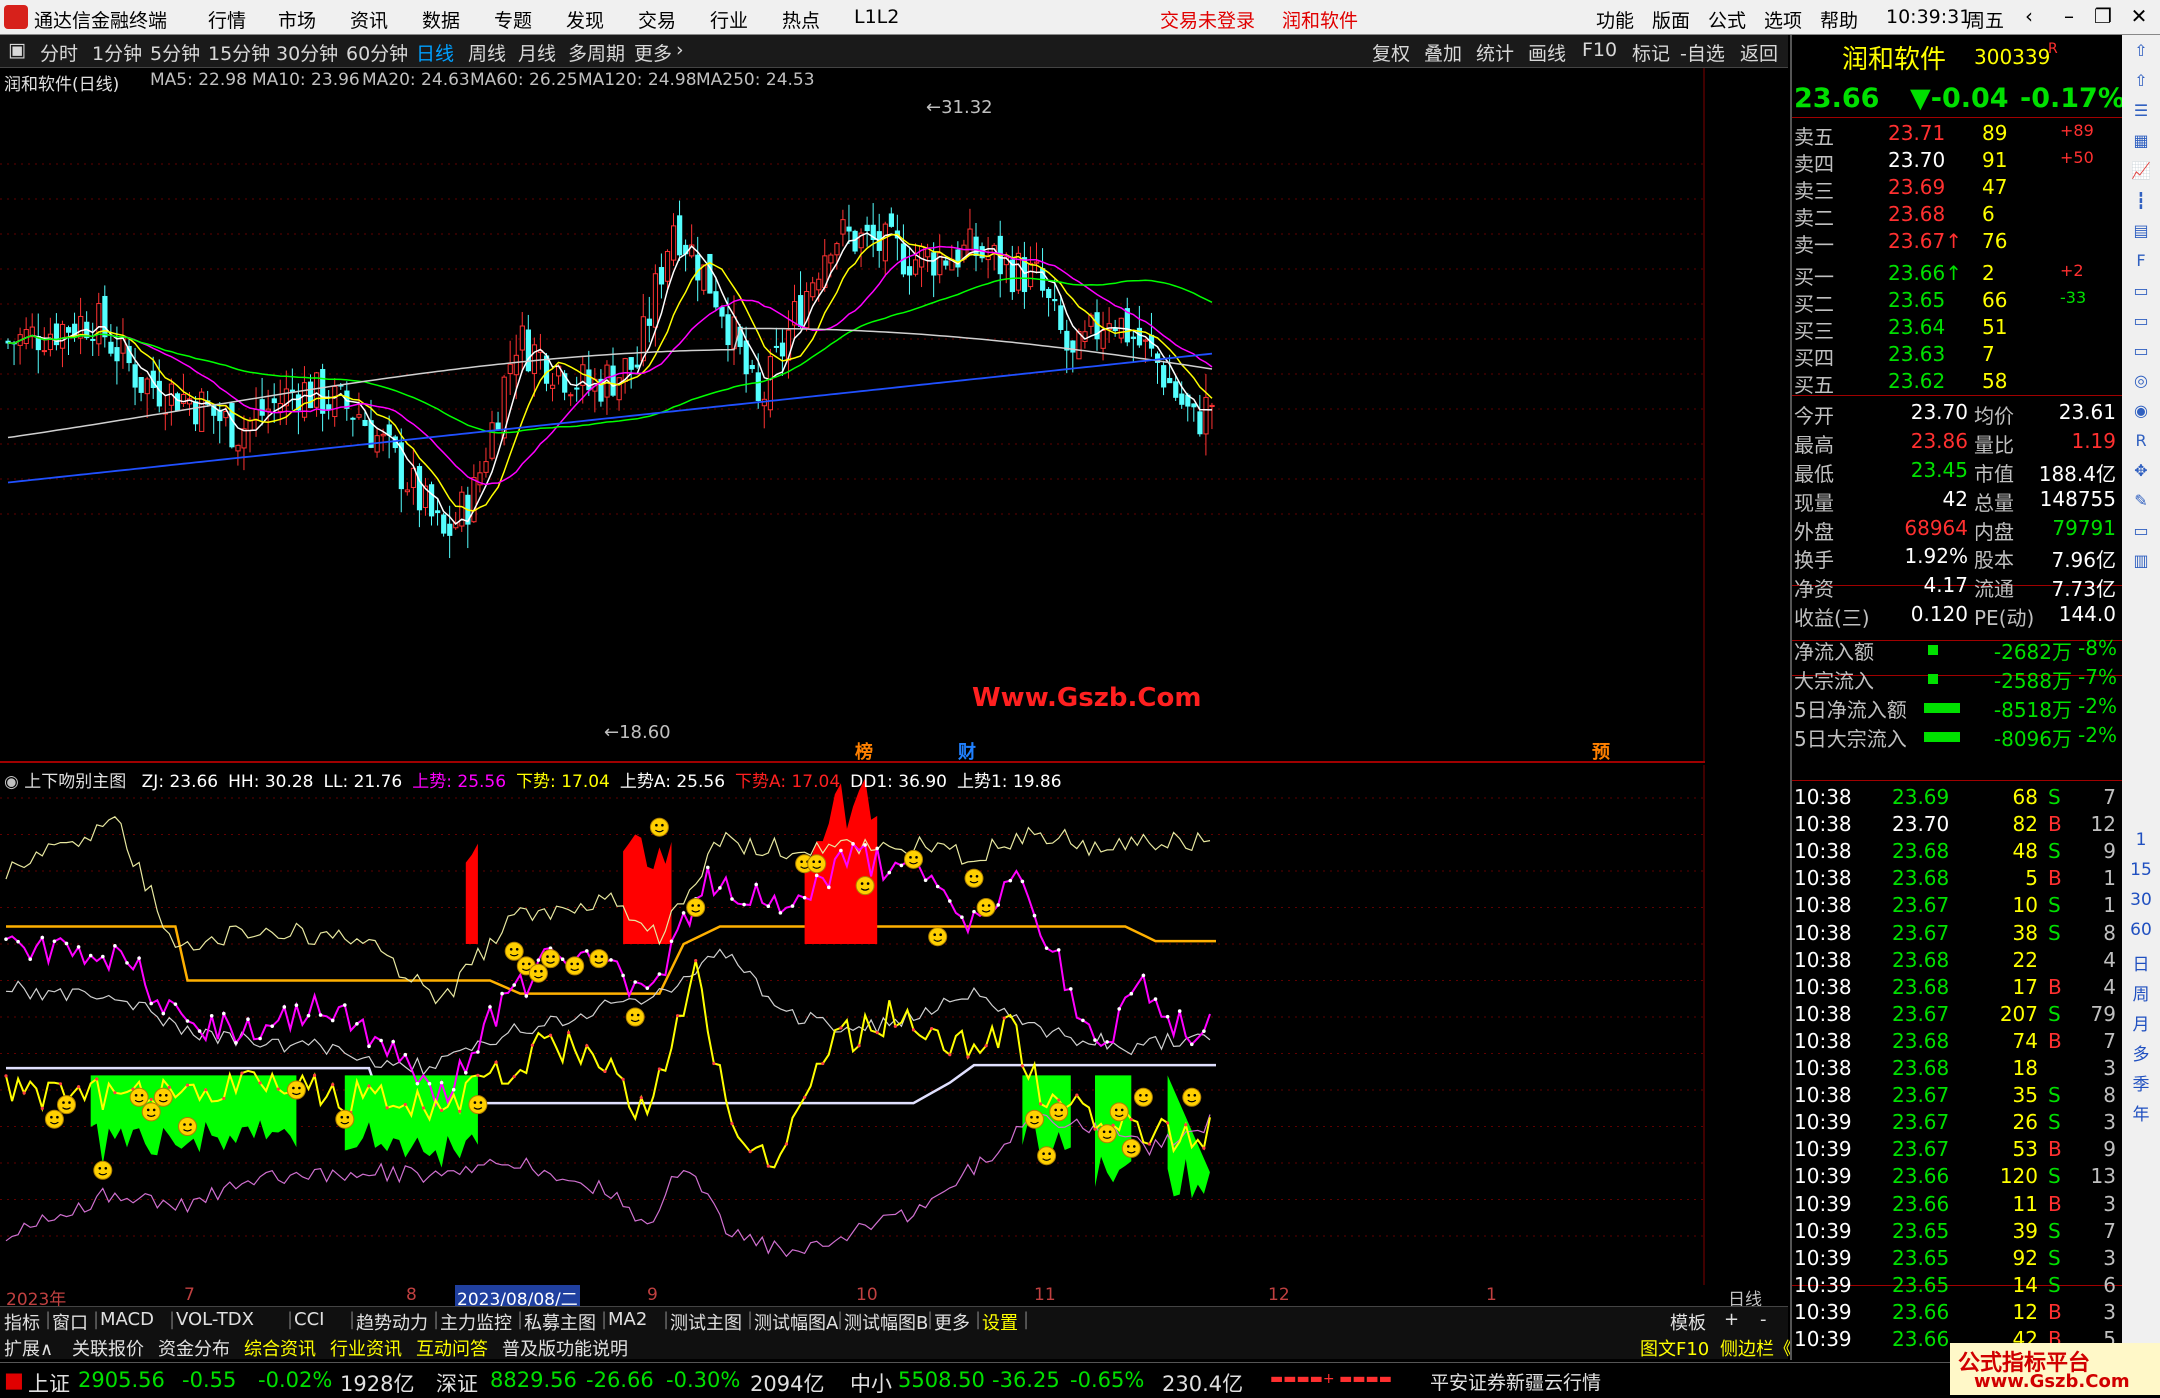  I want to click on period-shortcut-6: 月, so click(2141, 1022).